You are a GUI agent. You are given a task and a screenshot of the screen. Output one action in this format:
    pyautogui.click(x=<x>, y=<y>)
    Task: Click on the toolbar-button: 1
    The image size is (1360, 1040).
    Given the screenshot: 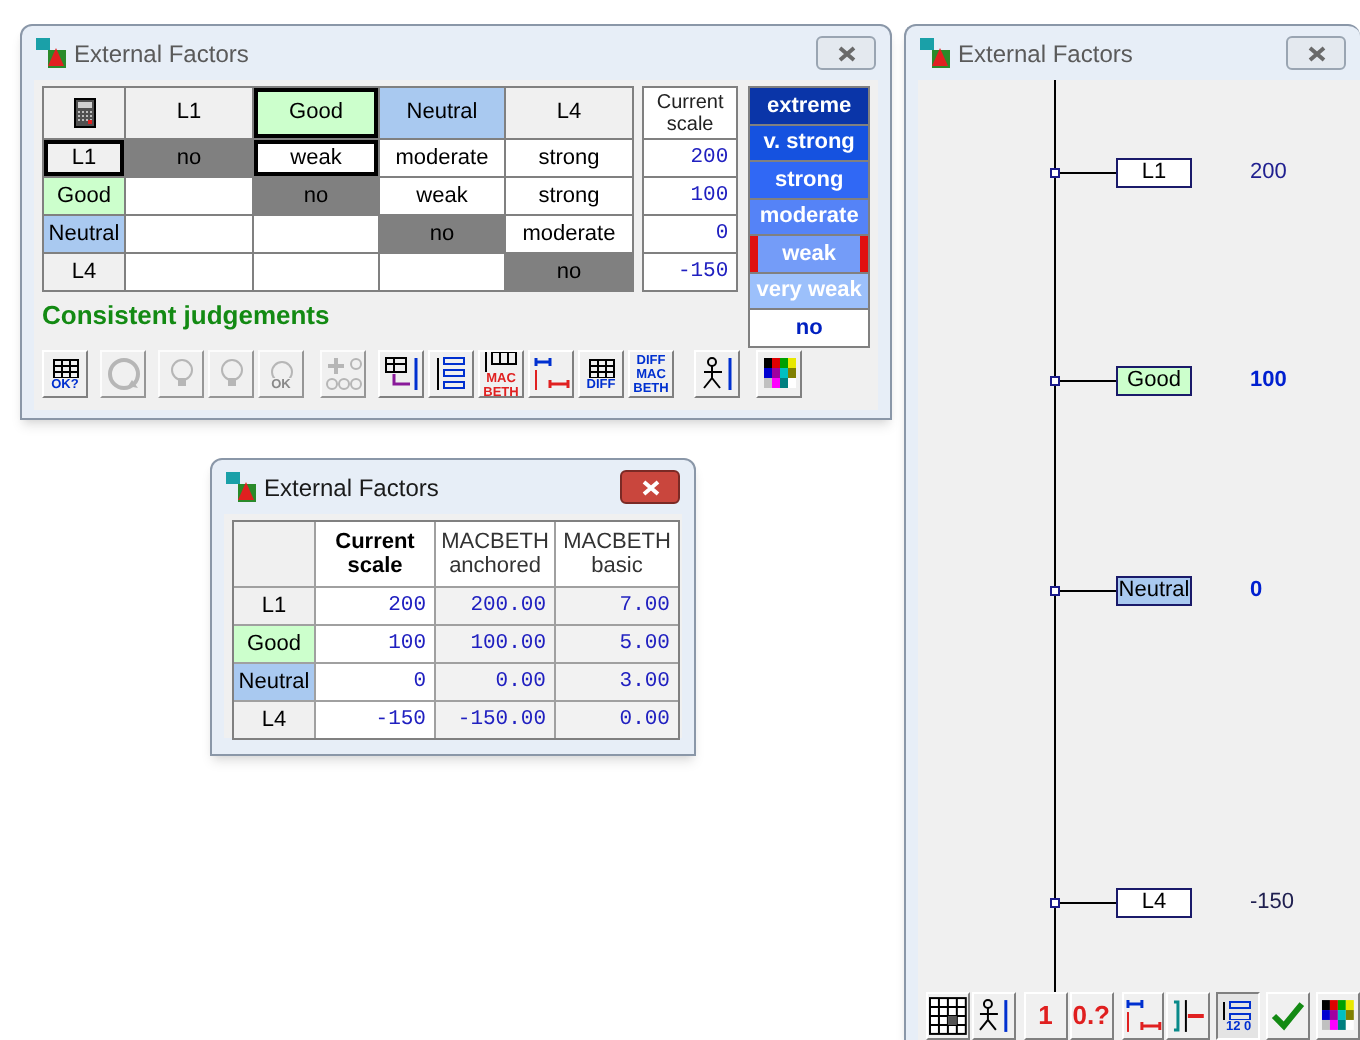 What is the action you would take?
    pyautogui.click(x=1045, y=1016)
    